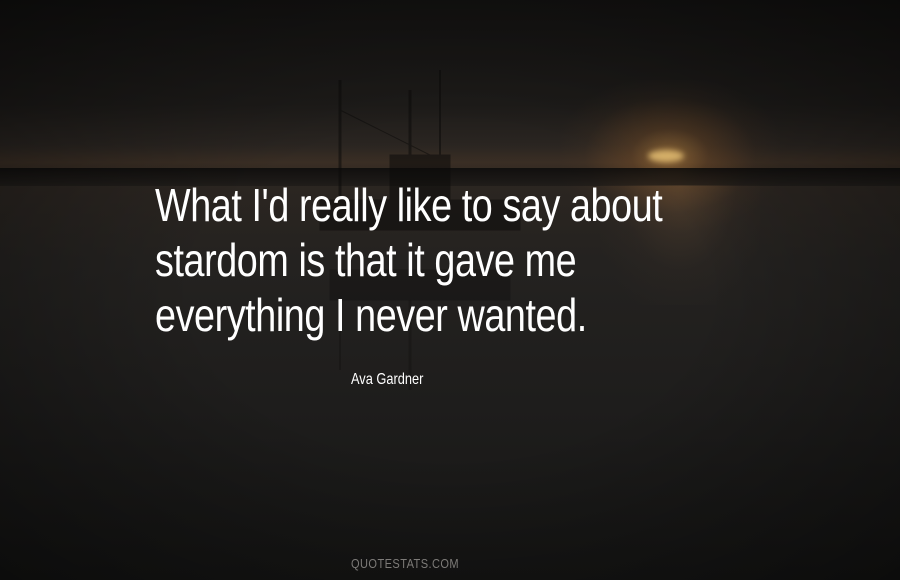 This screenshot has height=580, width=900. What do you see at coordinates (371, 315) in the screenshot?
I see `quote-line: everything I never wanted.` at bounding box center [371, 315].